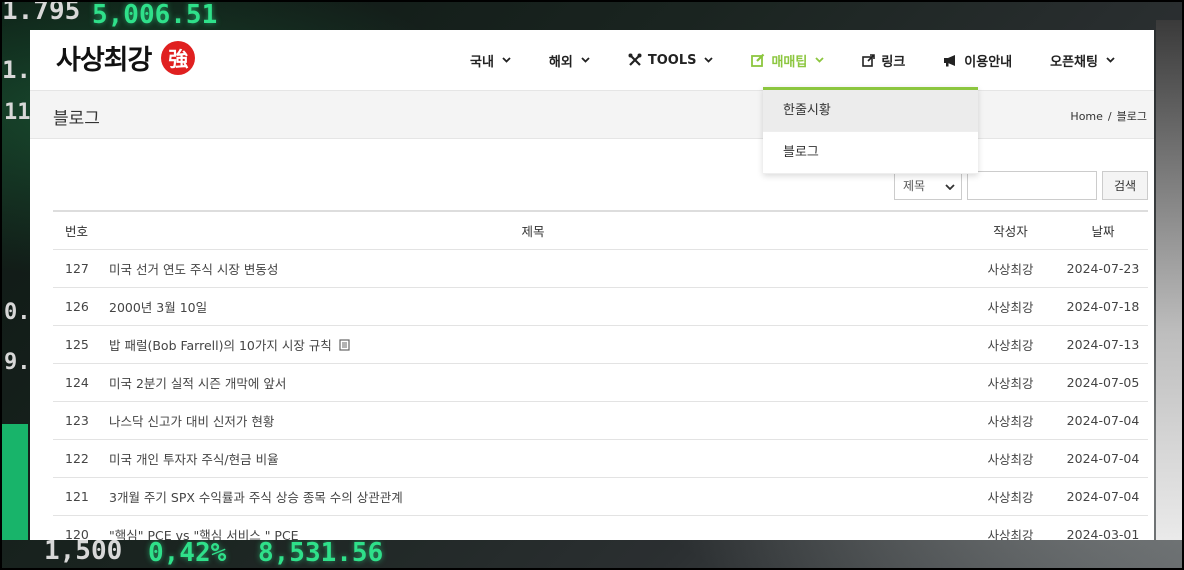  Describe the element at coordinates (1010, 231) in the screenshot. I see `header-author: 작성자` at that location.